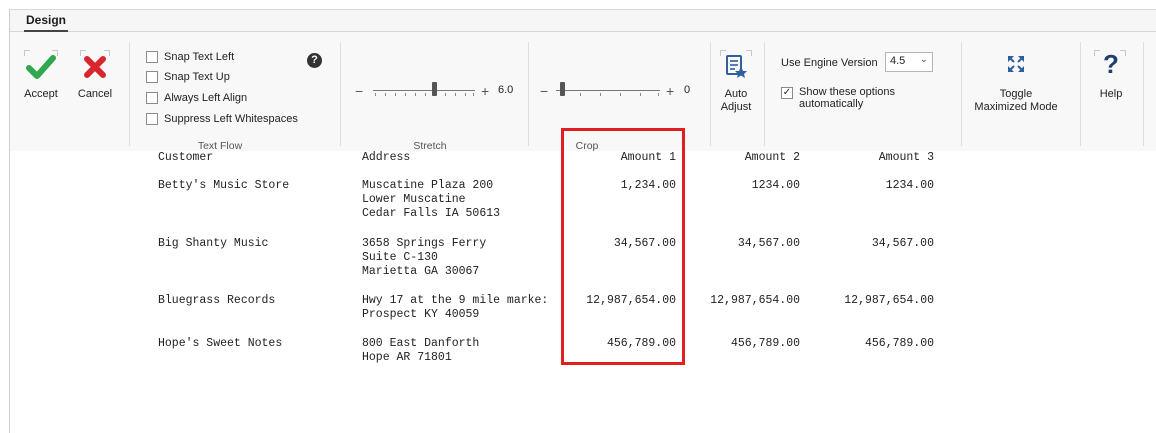 The height and width of the screenshot is (433, 1156). Describe the element at coordinates (386, 157) in the screenshot. I see `header-address: Address` at that location.